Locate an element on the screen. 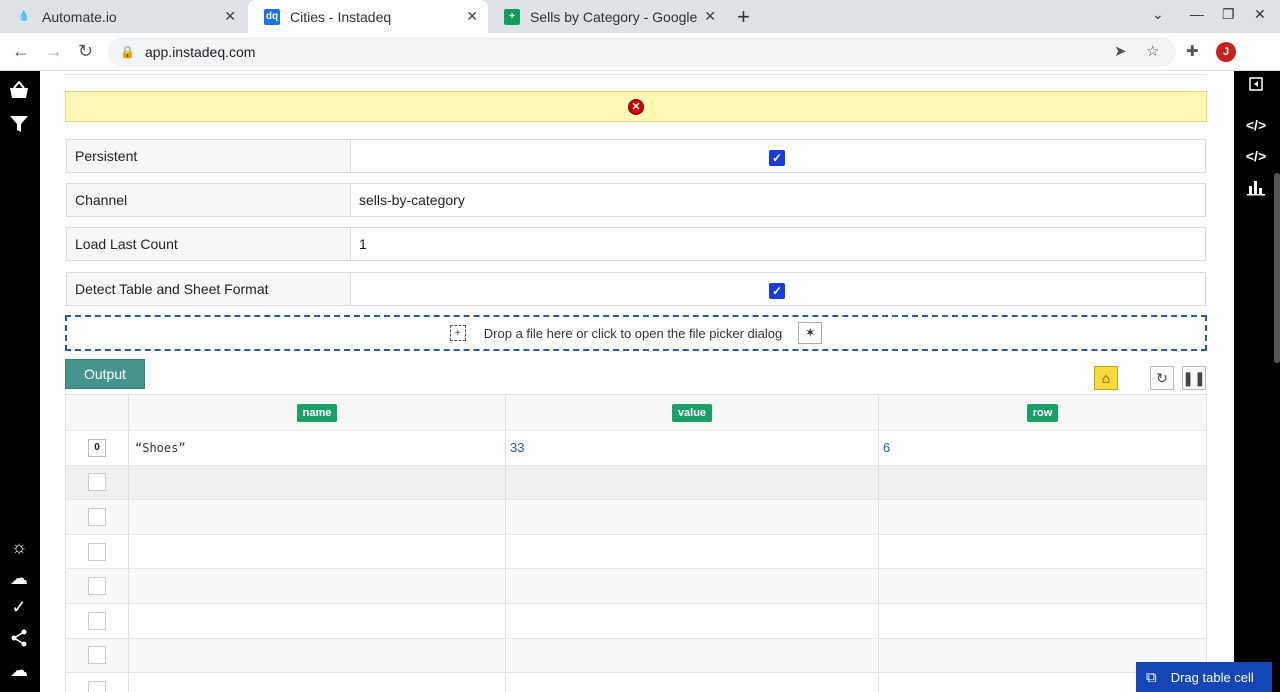 The width and height of the screenshot is (1280, 692). send-icon: ➤ is located at coordinates (1120, 51).